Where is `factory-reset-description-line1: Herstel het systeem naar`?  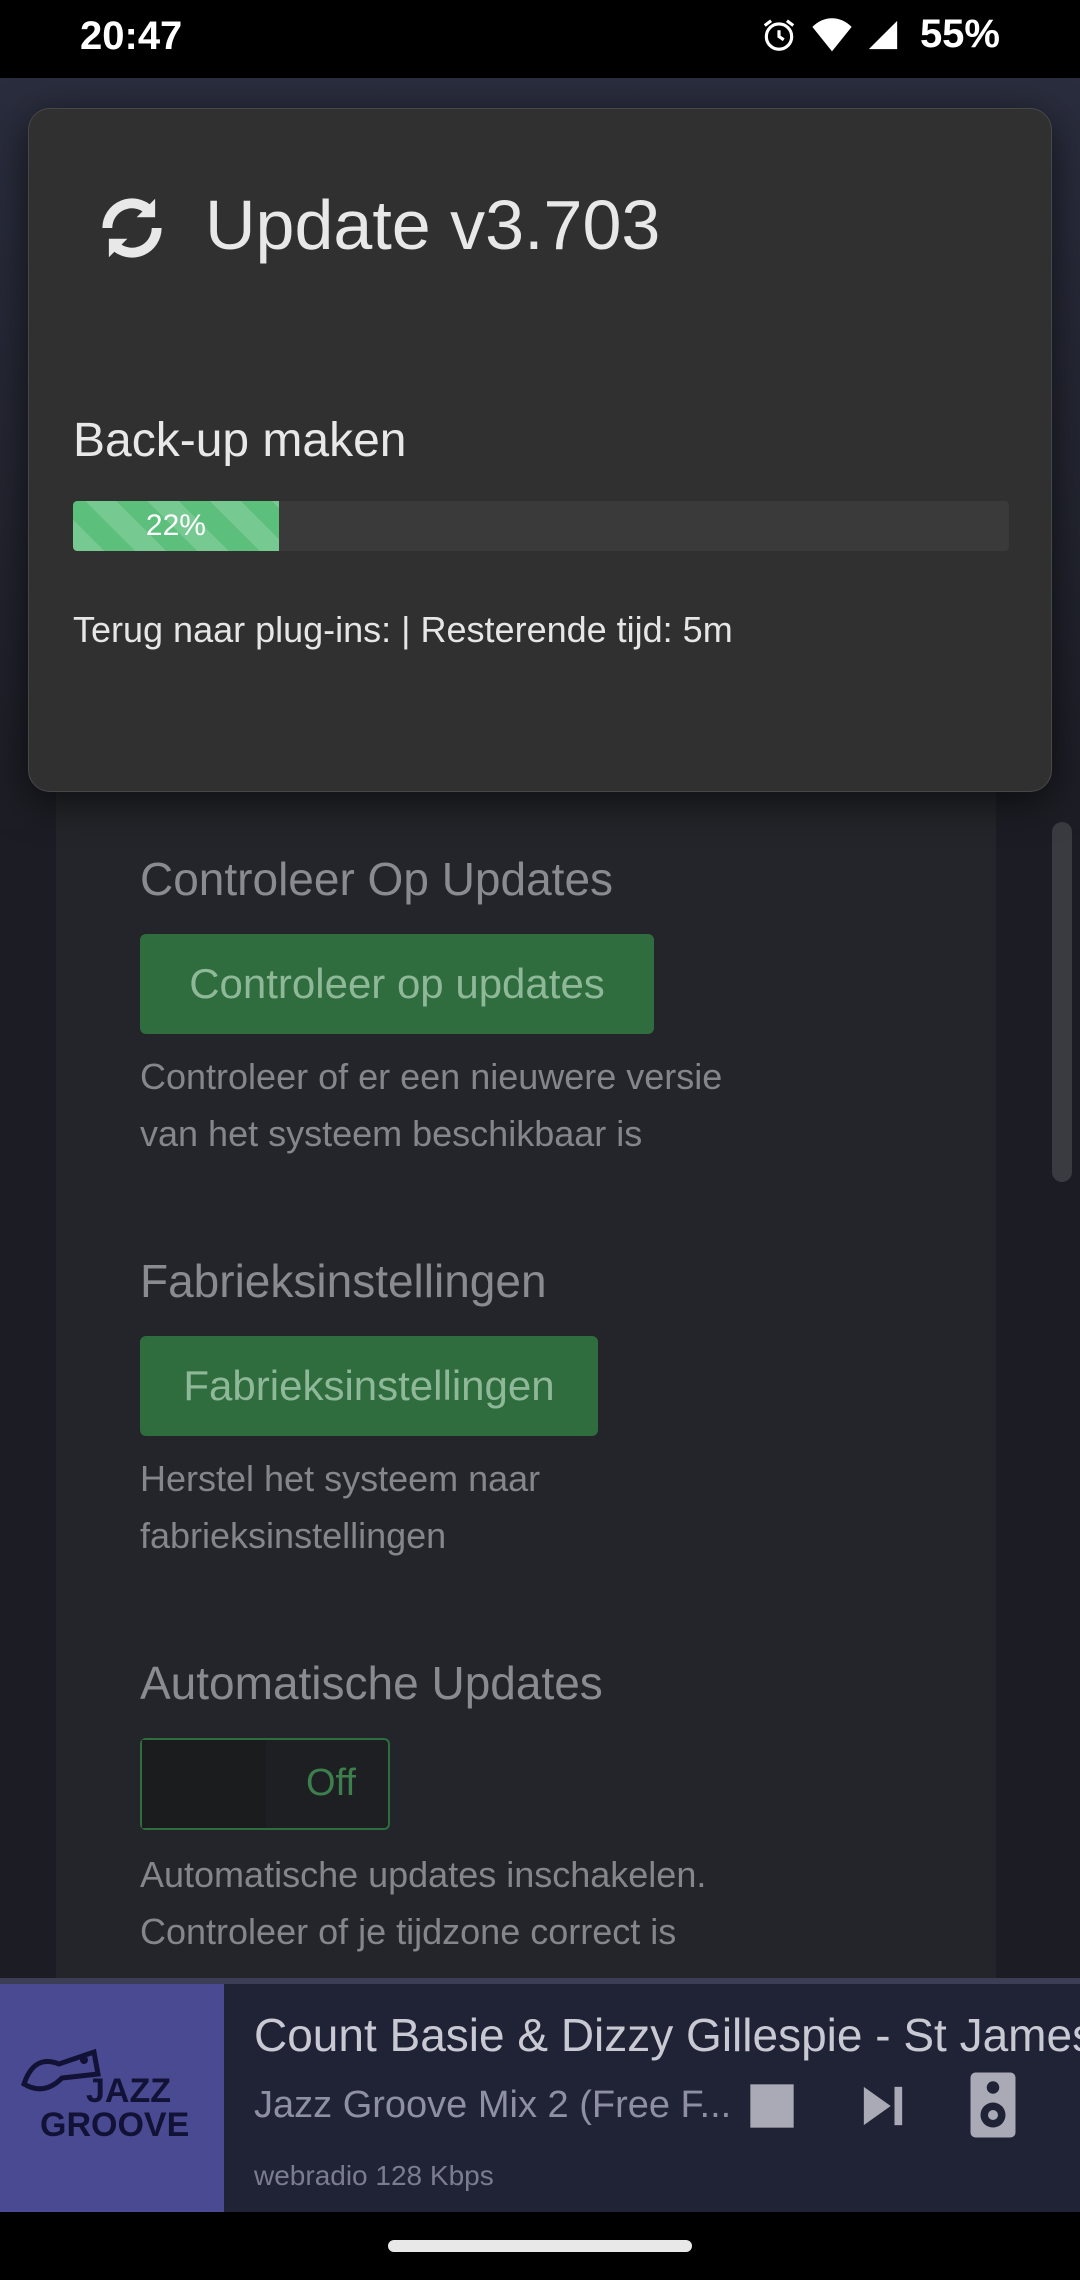
factory-reset-description-line1: Herstel het systeem naar is located at coordinates (340, 1478).